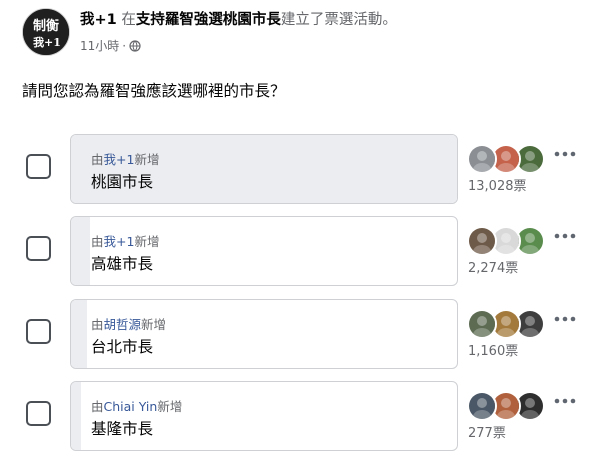  I want to click on poll-question: 請問您認為羅智強應該選哪裡的市長？, so click(154, 91).